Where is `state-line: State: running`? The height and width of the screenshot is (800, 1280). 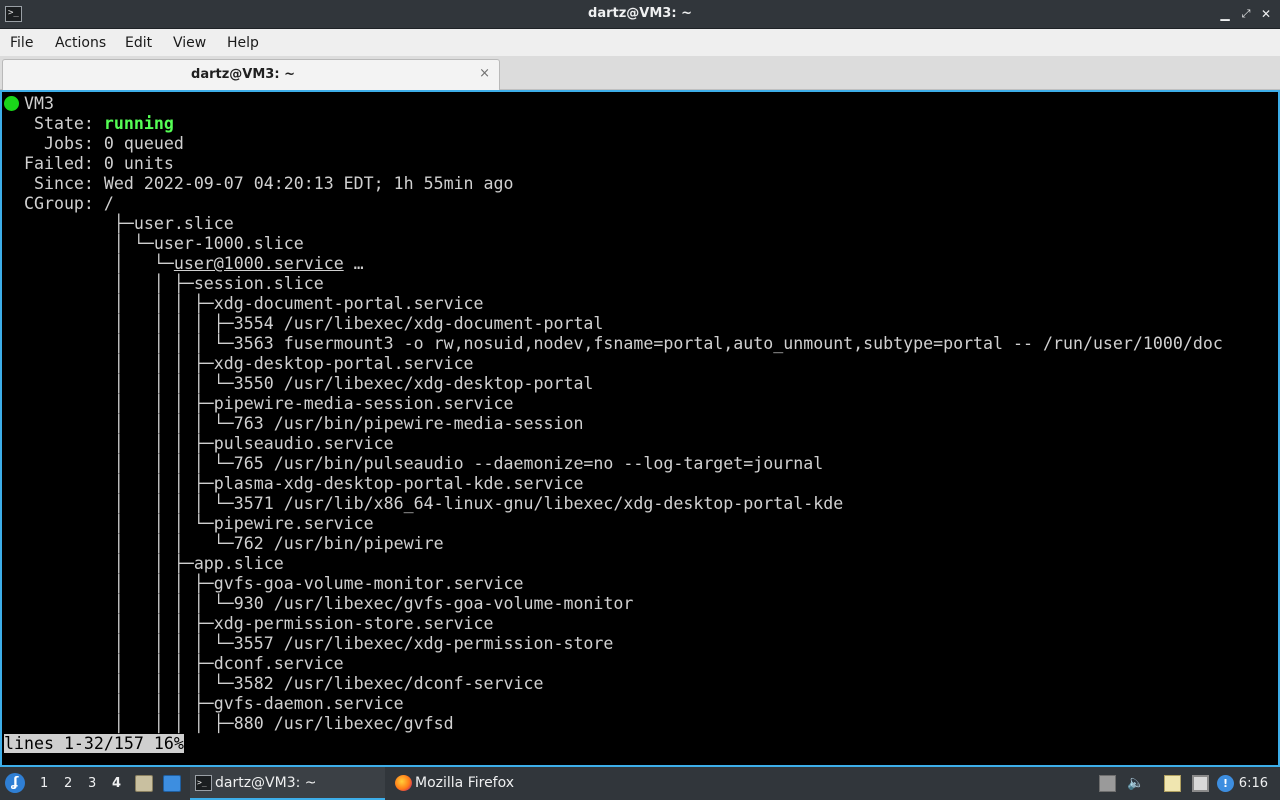
state-line: State: running is located at coordinates (613, 124).